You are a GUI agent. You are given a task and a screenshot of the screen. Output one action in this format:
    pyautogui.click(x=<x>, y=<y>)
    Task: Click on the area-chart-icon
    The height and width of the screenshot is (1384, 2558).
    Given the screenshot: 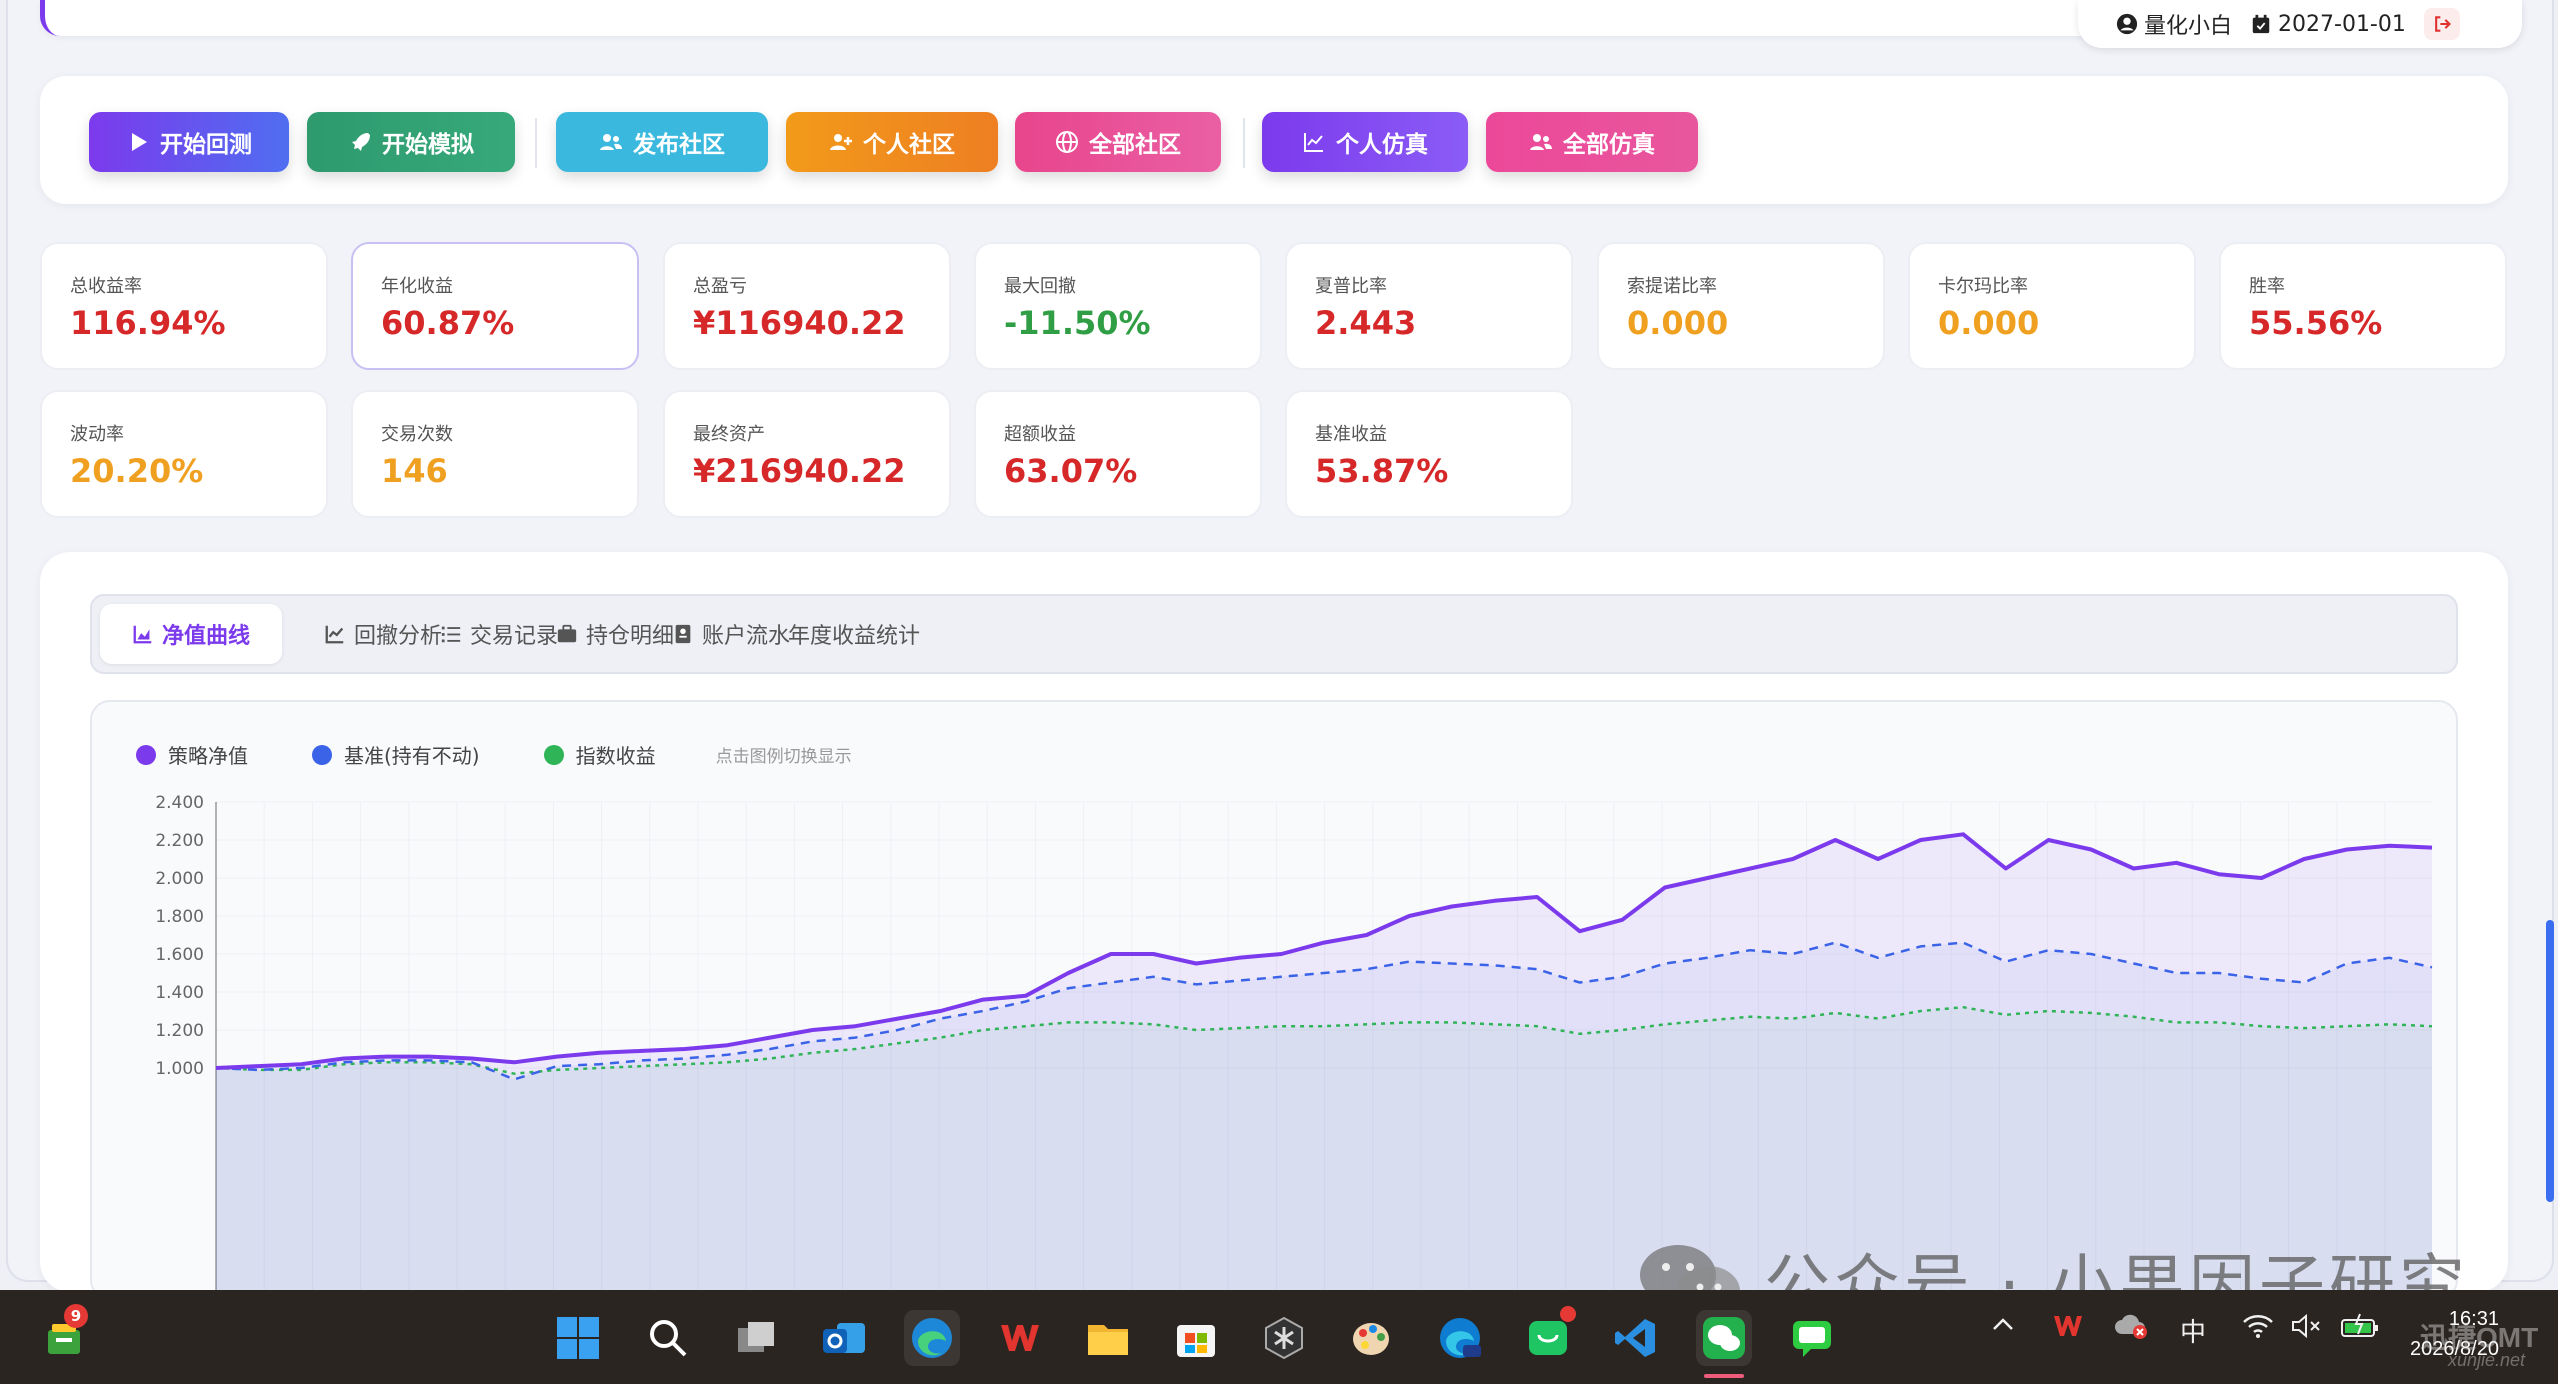 What is the action you would take?
    pyautogui.click(x=142, y=634)
    